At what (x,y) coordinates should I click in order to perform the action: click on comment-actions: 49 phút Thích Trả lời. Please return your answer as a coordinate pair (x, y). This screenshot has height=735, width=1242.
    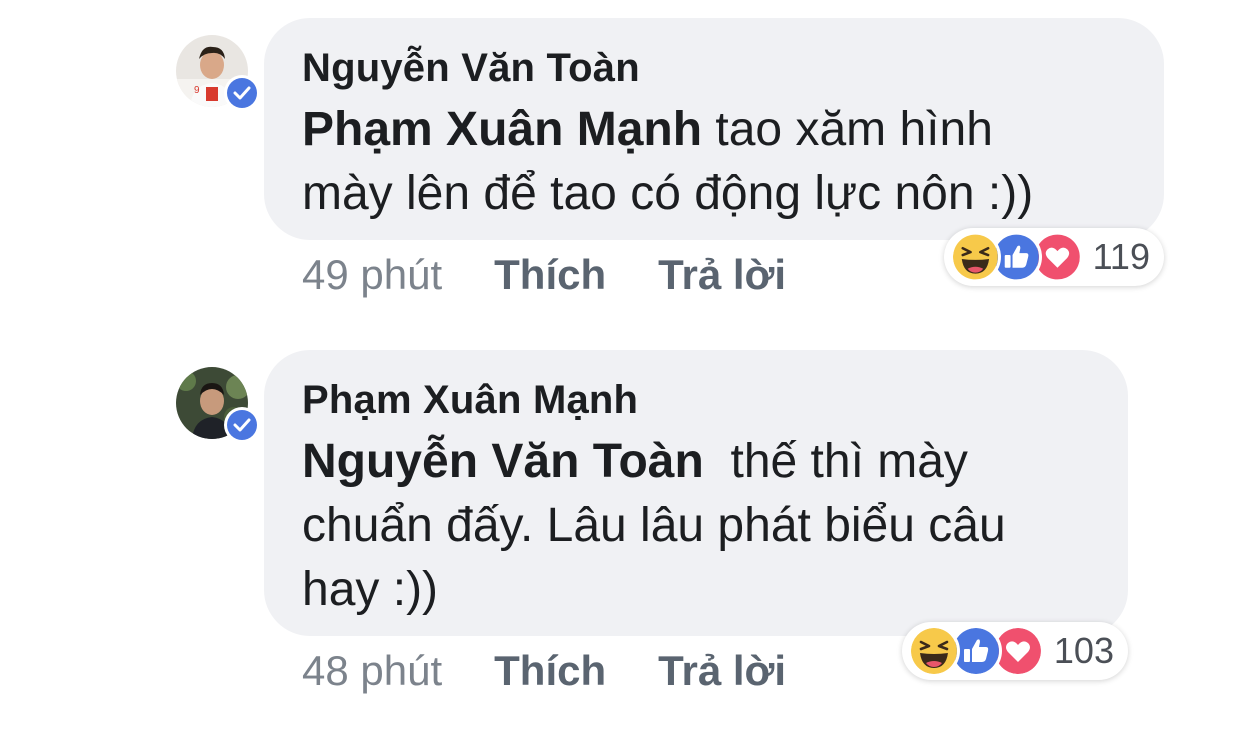
    Looking at the image, I should click on (544, 275).